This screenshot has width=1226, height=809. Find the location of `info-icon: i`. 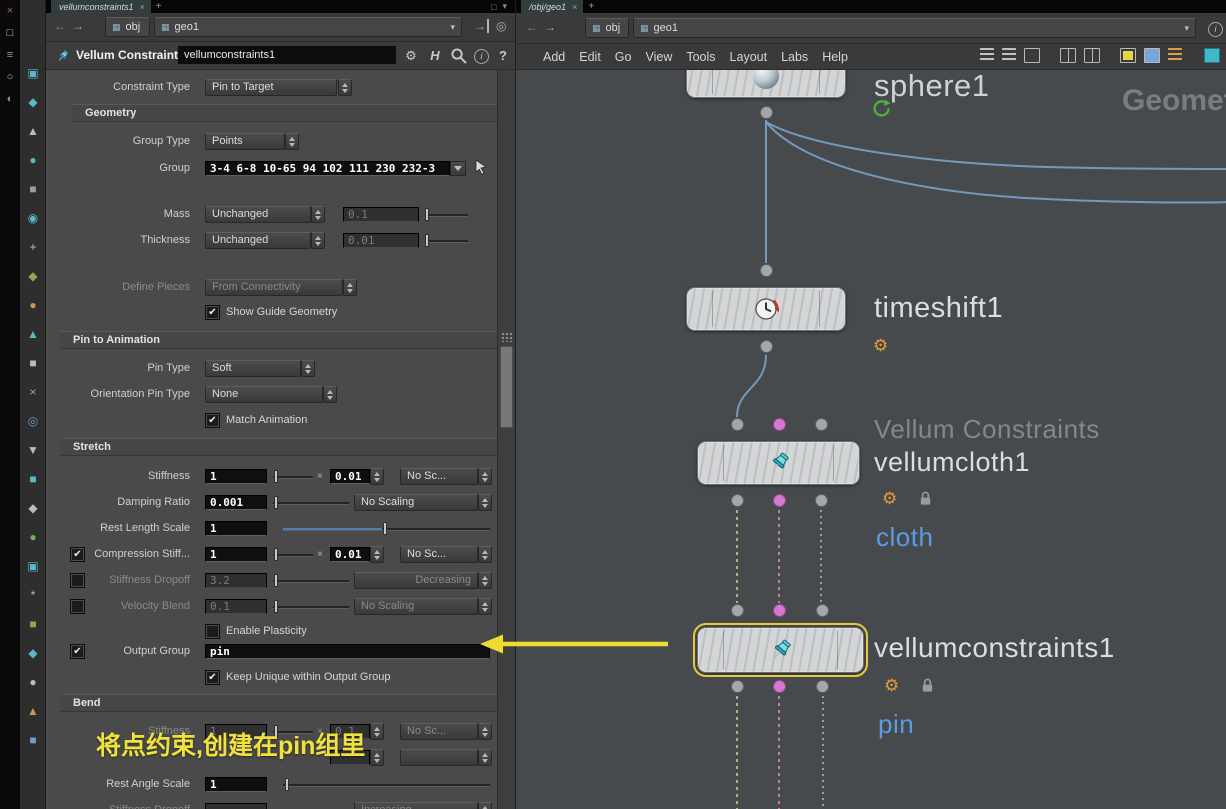

info-icon: i is located at coordinates (1215, 29).